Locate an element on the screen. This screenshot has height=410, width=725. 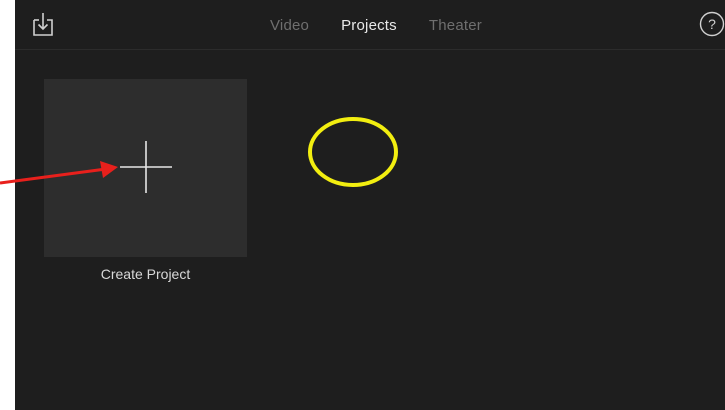
tab-video: Video is located at coordinates (289, 25).